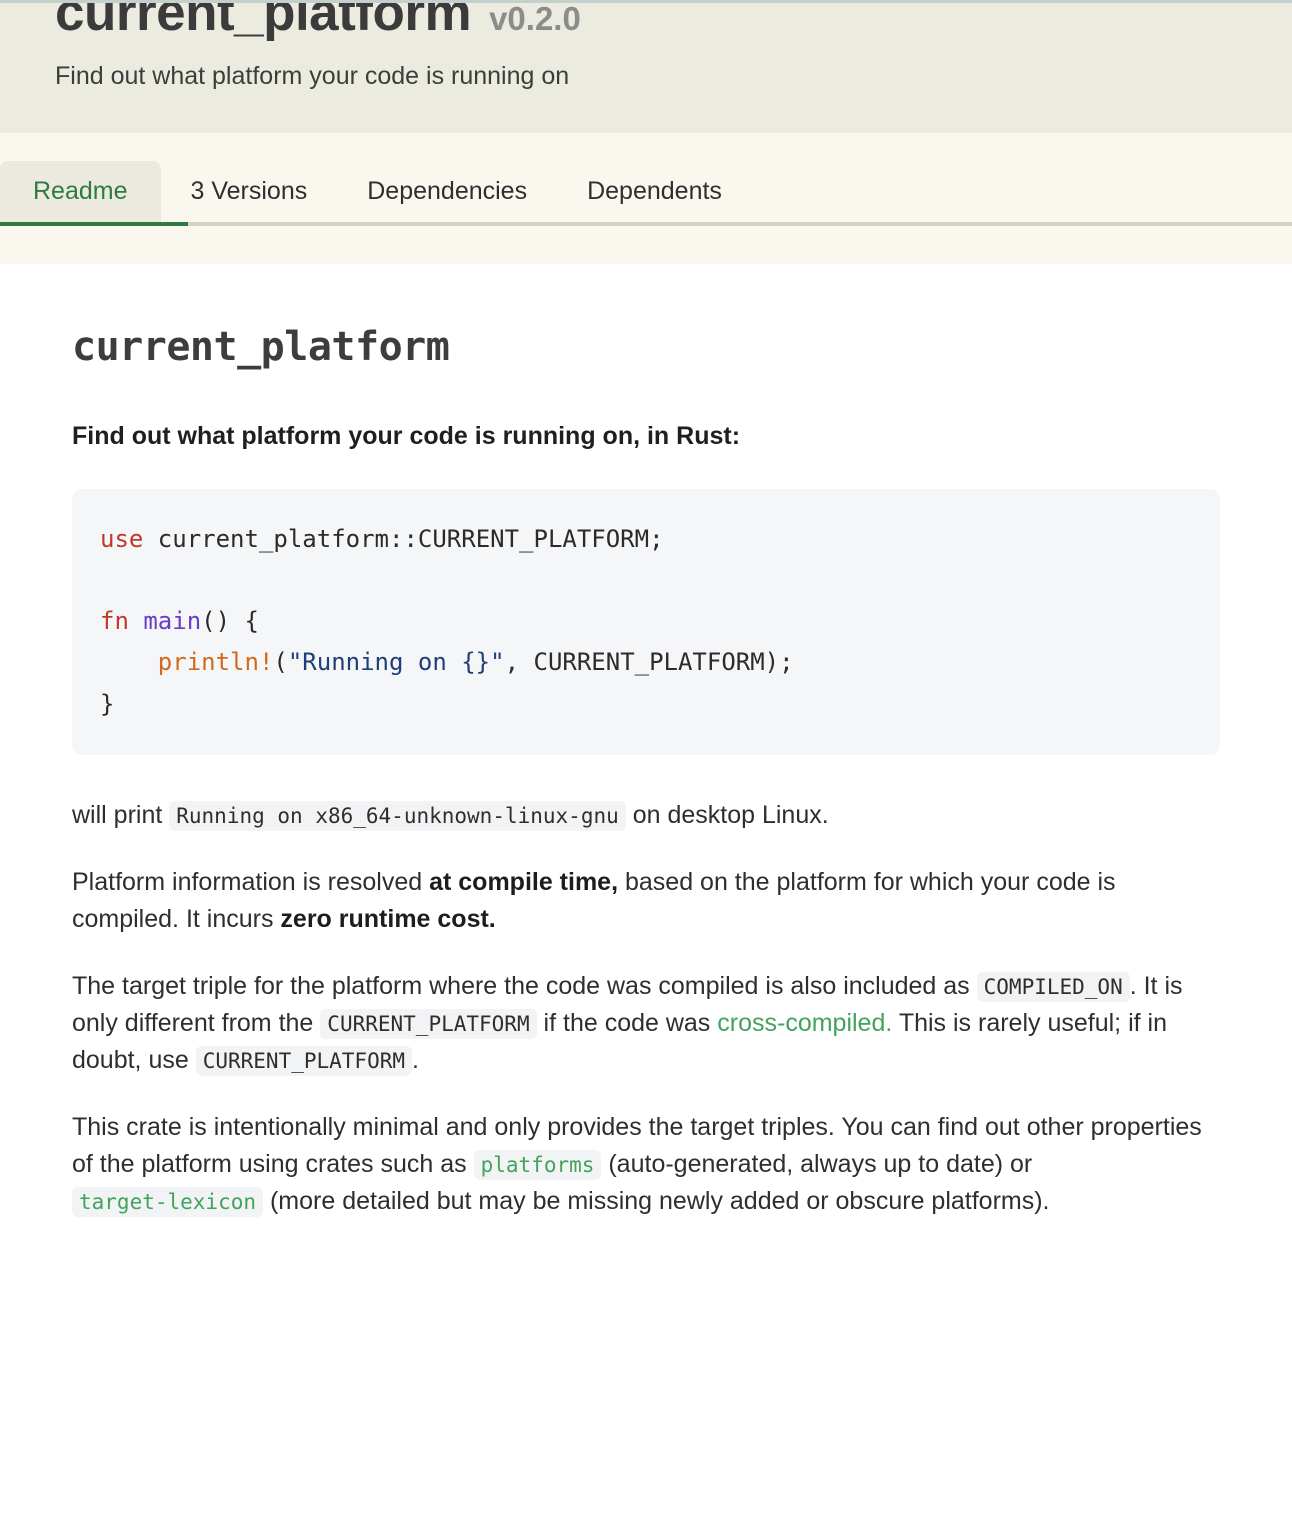  I want to click on code-token-use: use, so click(122, 538).